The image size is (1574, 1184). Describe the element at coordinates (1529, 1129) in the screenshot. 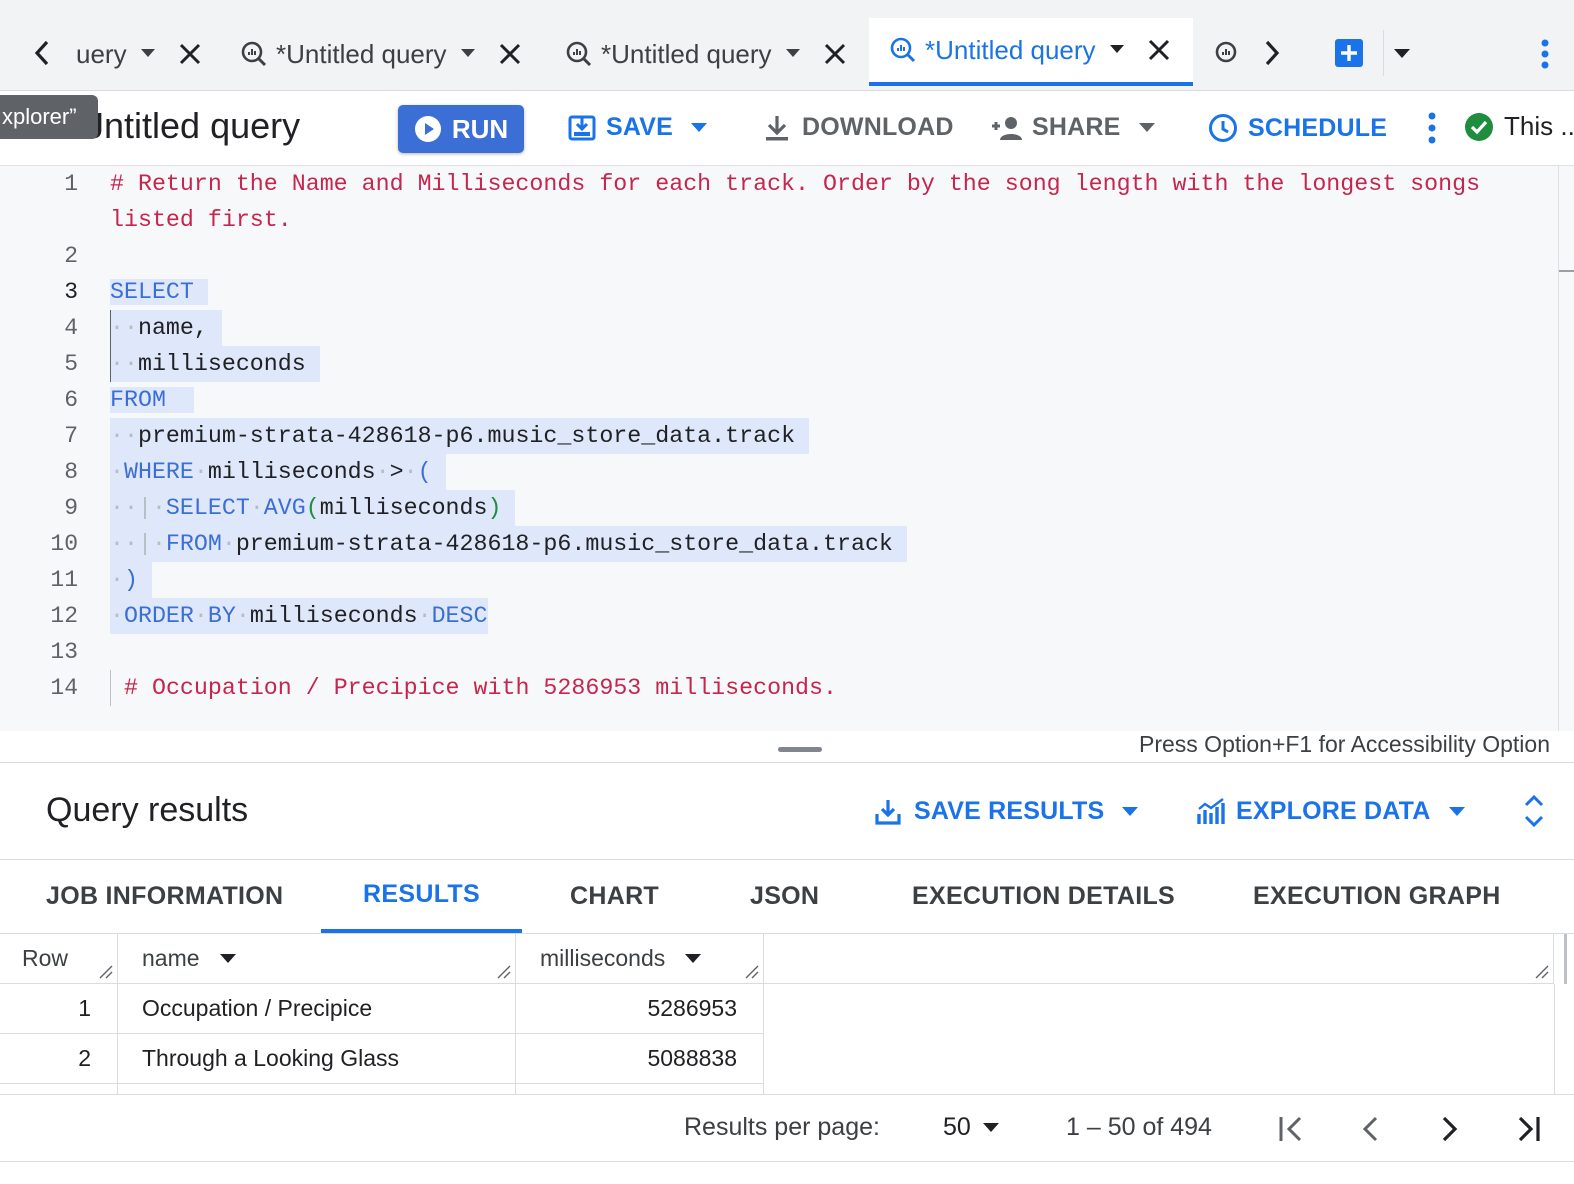

I see `last-page-button` at that location.